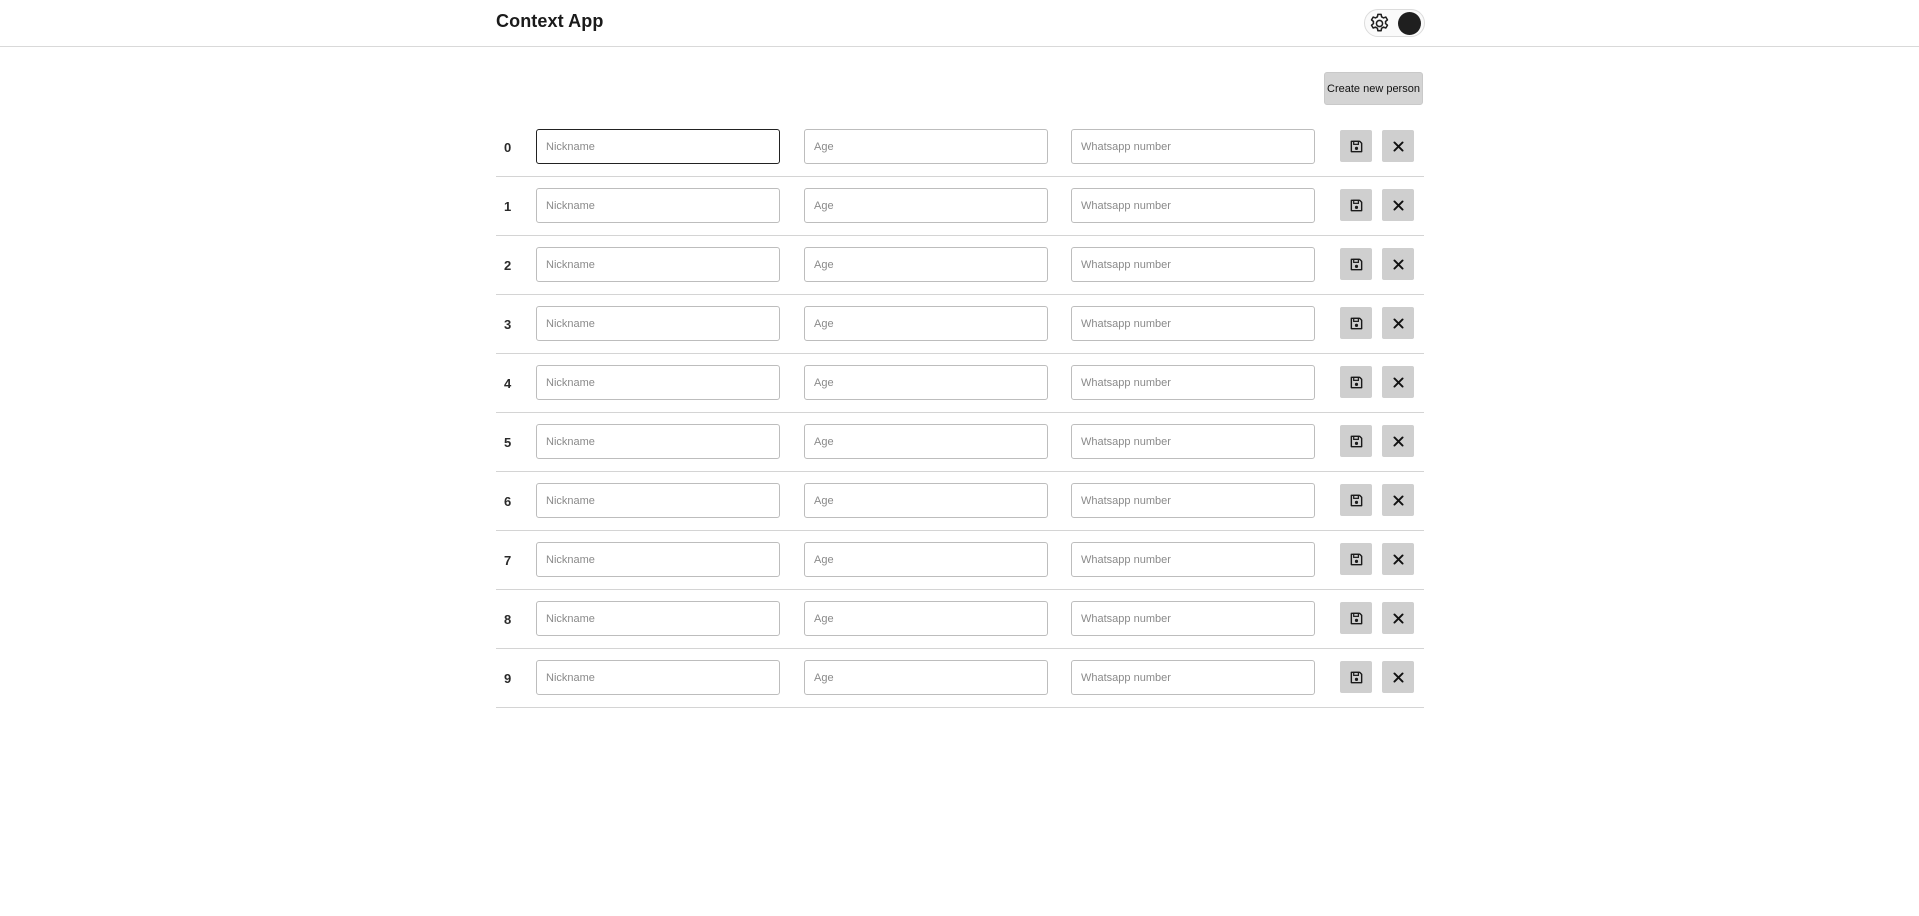 This screenshot has width=1919, height=916. I want to click on person-row: 8, so click(960, 619).